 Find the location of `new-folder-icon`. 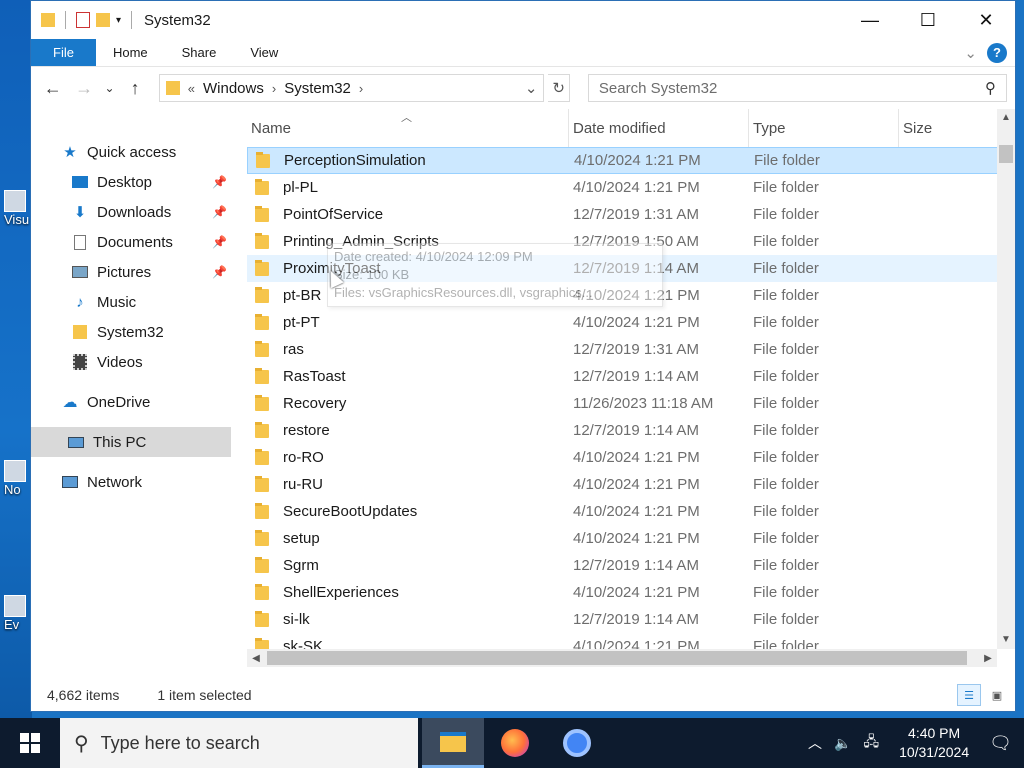

new-folder-icon is located at coordinates (103, 20).